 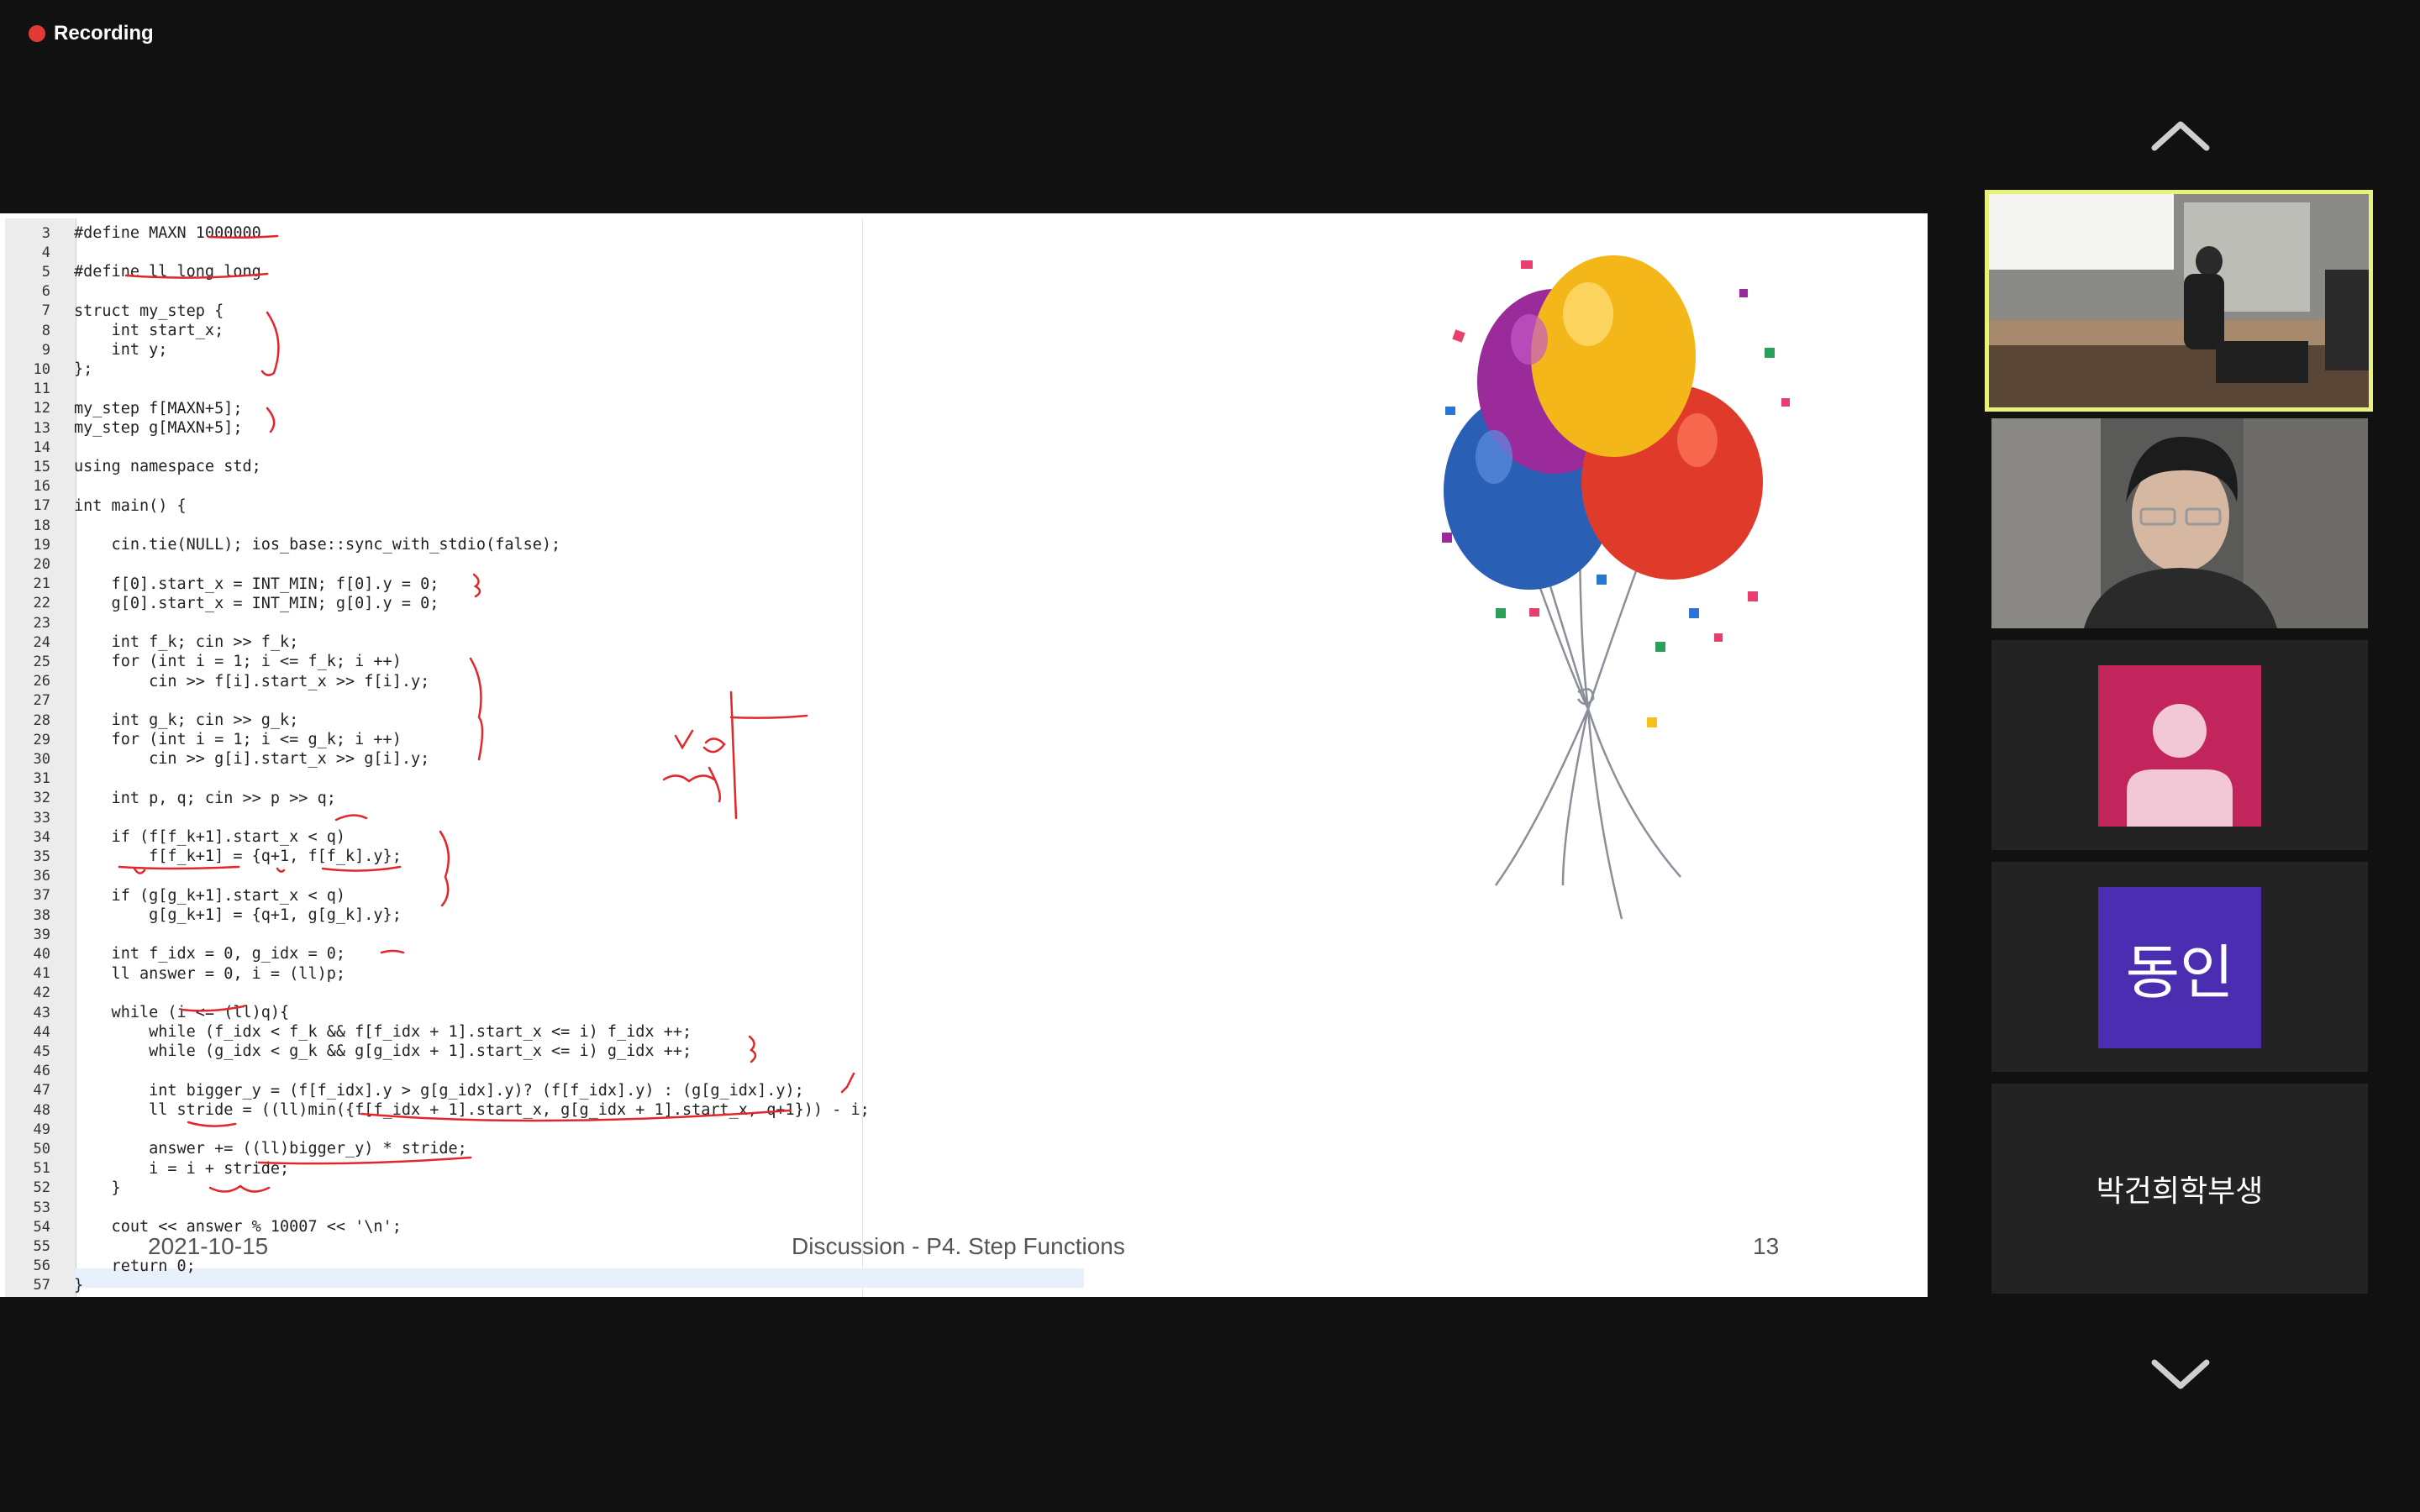 I want to click on code-line: 41 ll answer = 0, i = (ll)p;, so click(x=176, y=974).